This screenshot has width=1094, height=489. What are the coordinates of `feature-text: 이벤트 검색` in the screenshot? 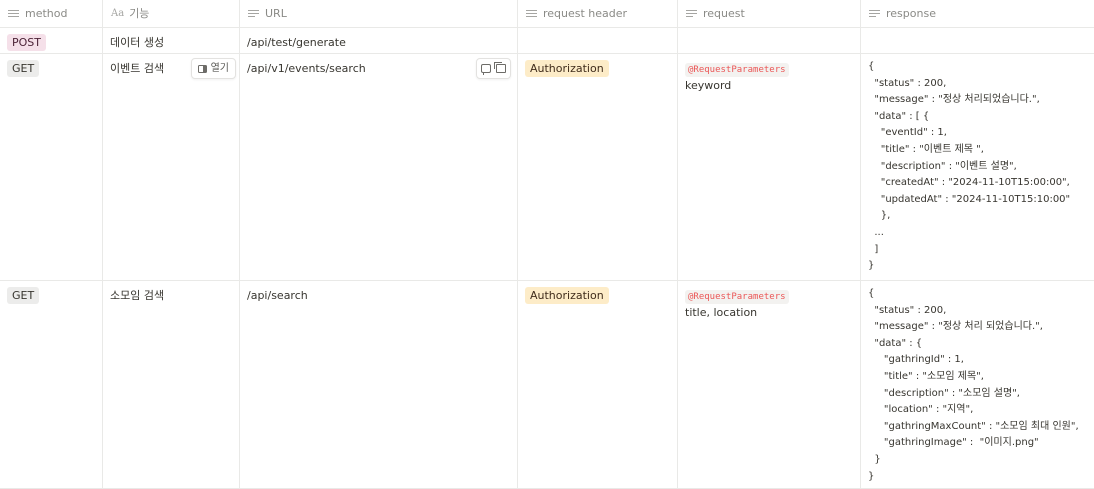 It's located at (137, 68).